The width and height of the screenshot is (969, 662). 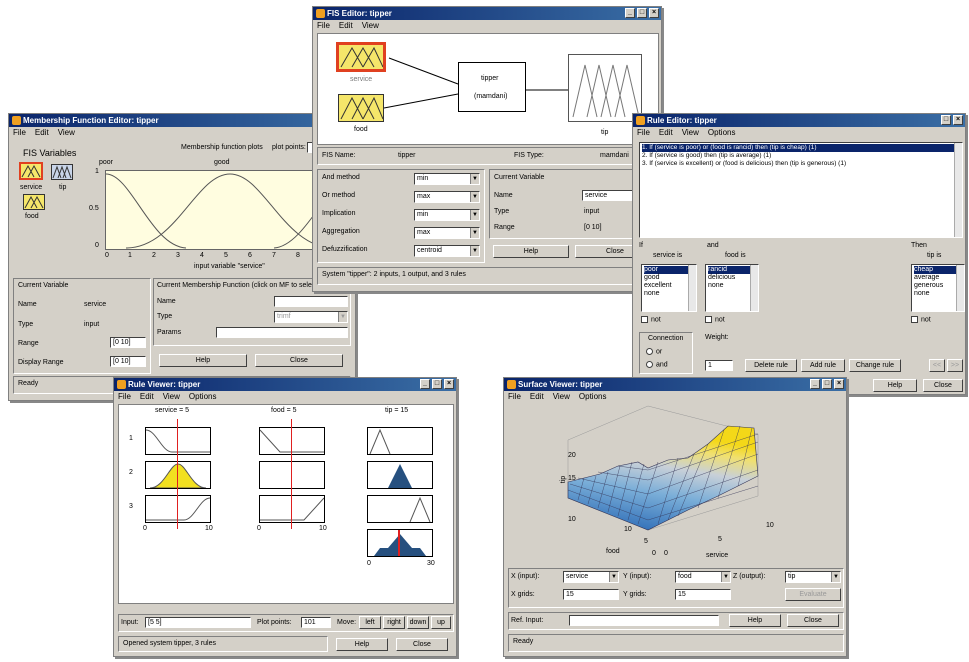 I want to click on list-item: rancid, so click(x=732, y=270).